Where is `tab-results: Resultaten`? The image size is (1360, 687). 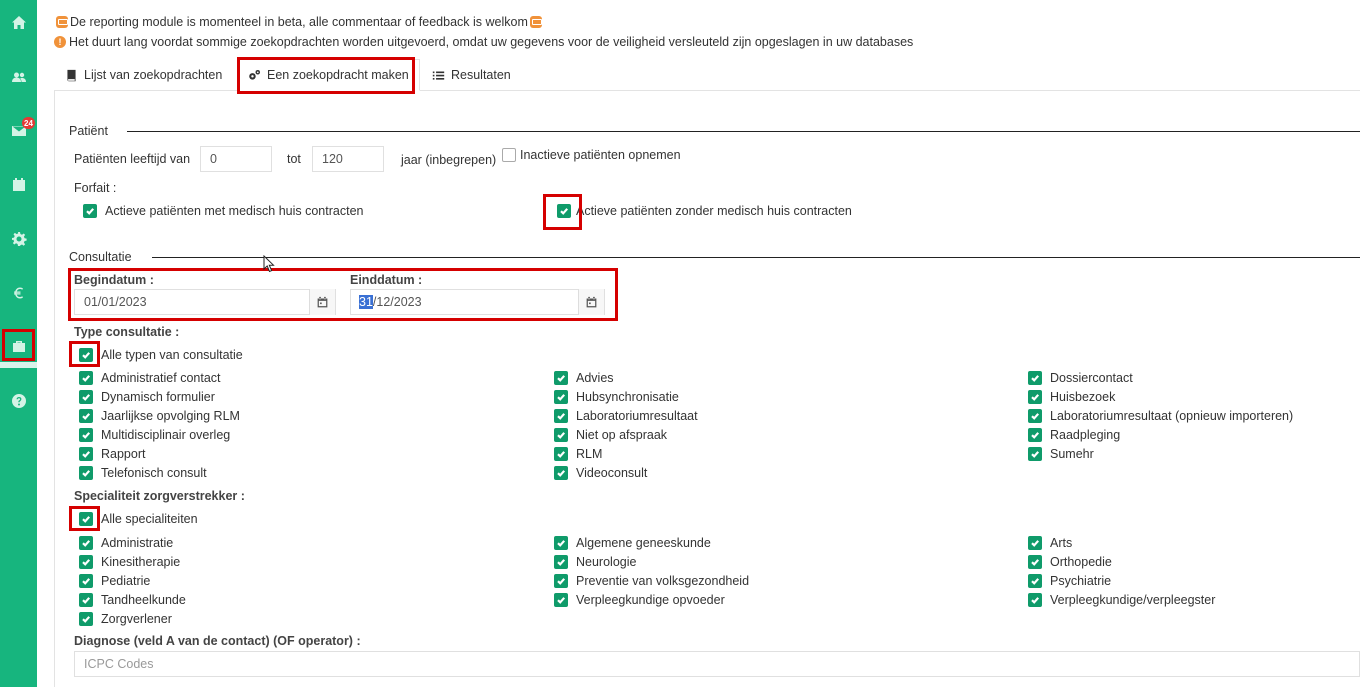
tab-results: Resultaten is located at coordinates (471, 75).